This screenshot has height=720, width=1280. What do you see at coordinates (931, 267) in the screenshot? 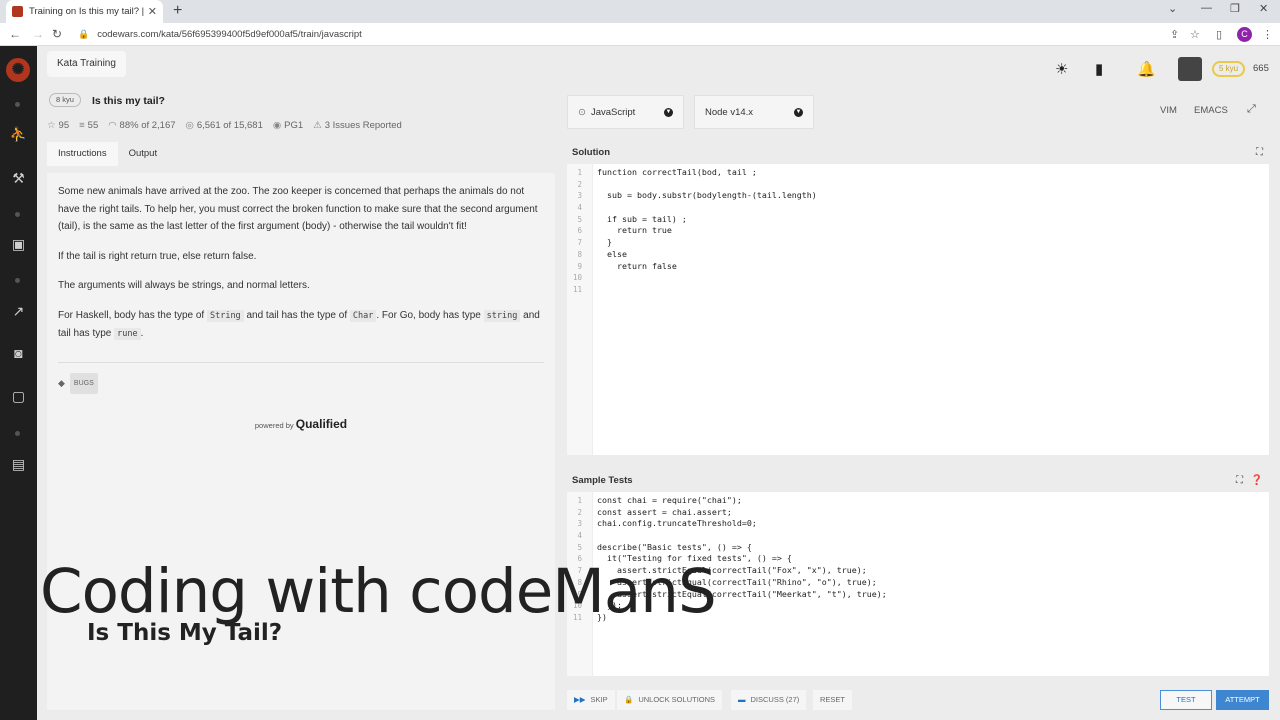
I see `code-line: return false` at bounding box center [931, 267].